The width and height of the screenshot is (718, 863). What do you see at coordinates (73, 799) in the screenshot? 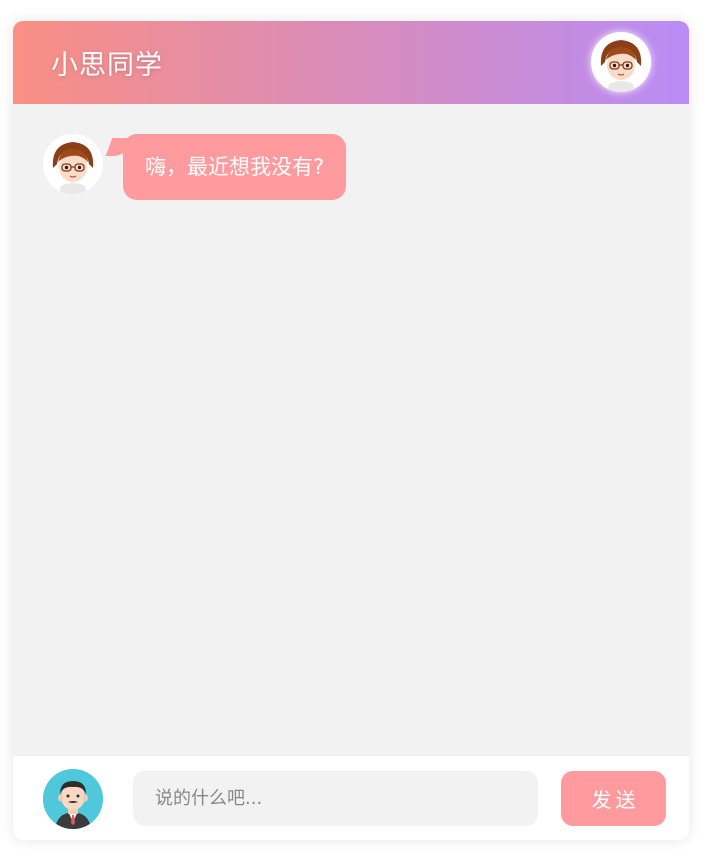
I see `boy-avatar-icon` at bounding box center [73, 799].